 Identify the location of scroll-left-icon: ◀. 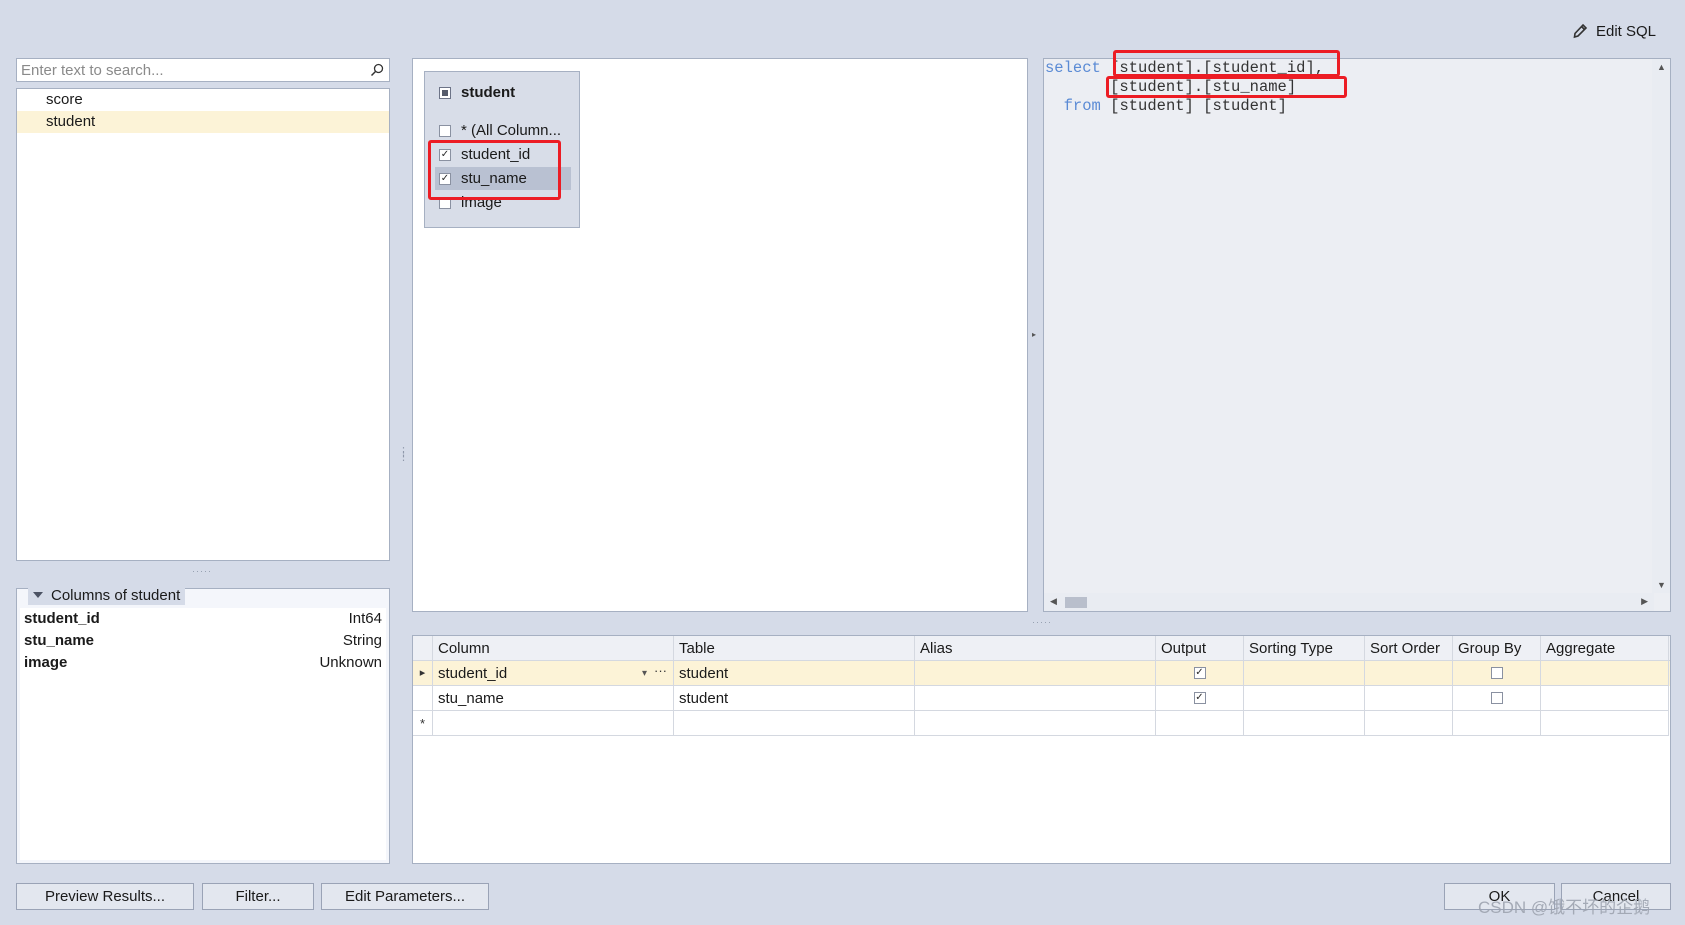
(1053, 601).